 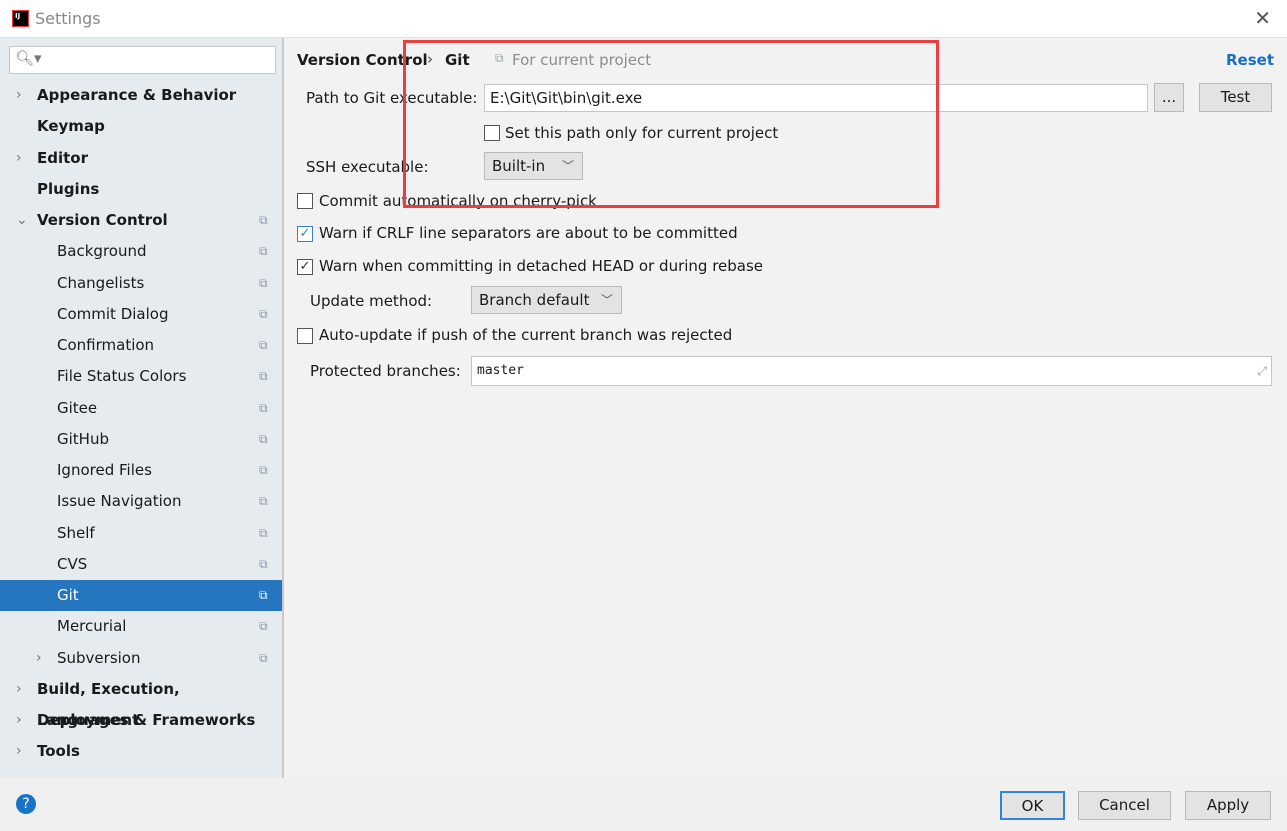 I want to click on sidebar-item-changelists: Changelists ⧉, so click(x=141, y=283).